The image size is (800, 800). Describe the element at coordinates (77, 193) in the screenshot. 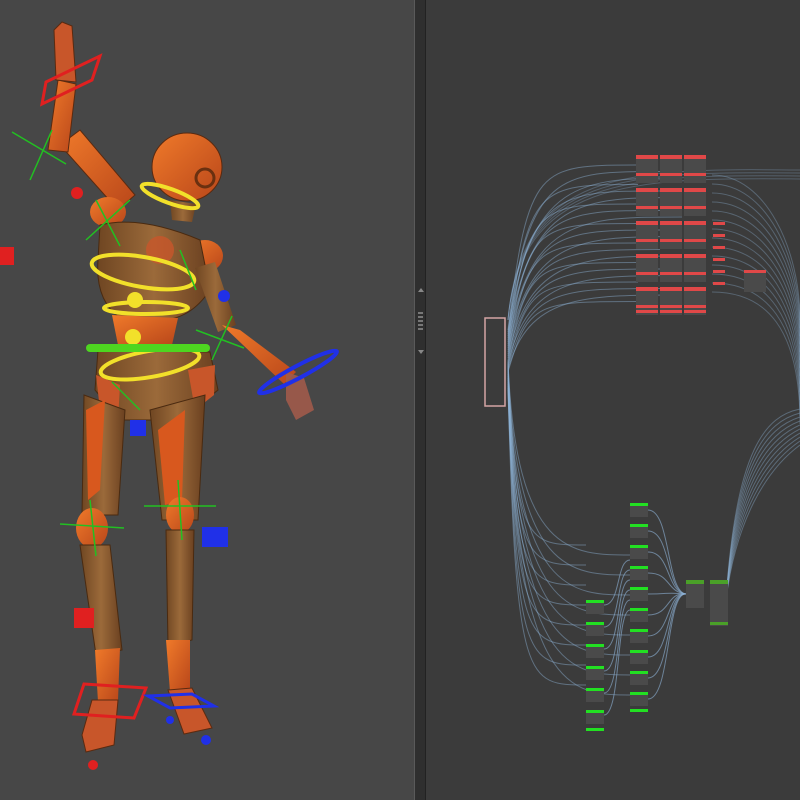

I see `ik-elbow-left-pole` at that location.